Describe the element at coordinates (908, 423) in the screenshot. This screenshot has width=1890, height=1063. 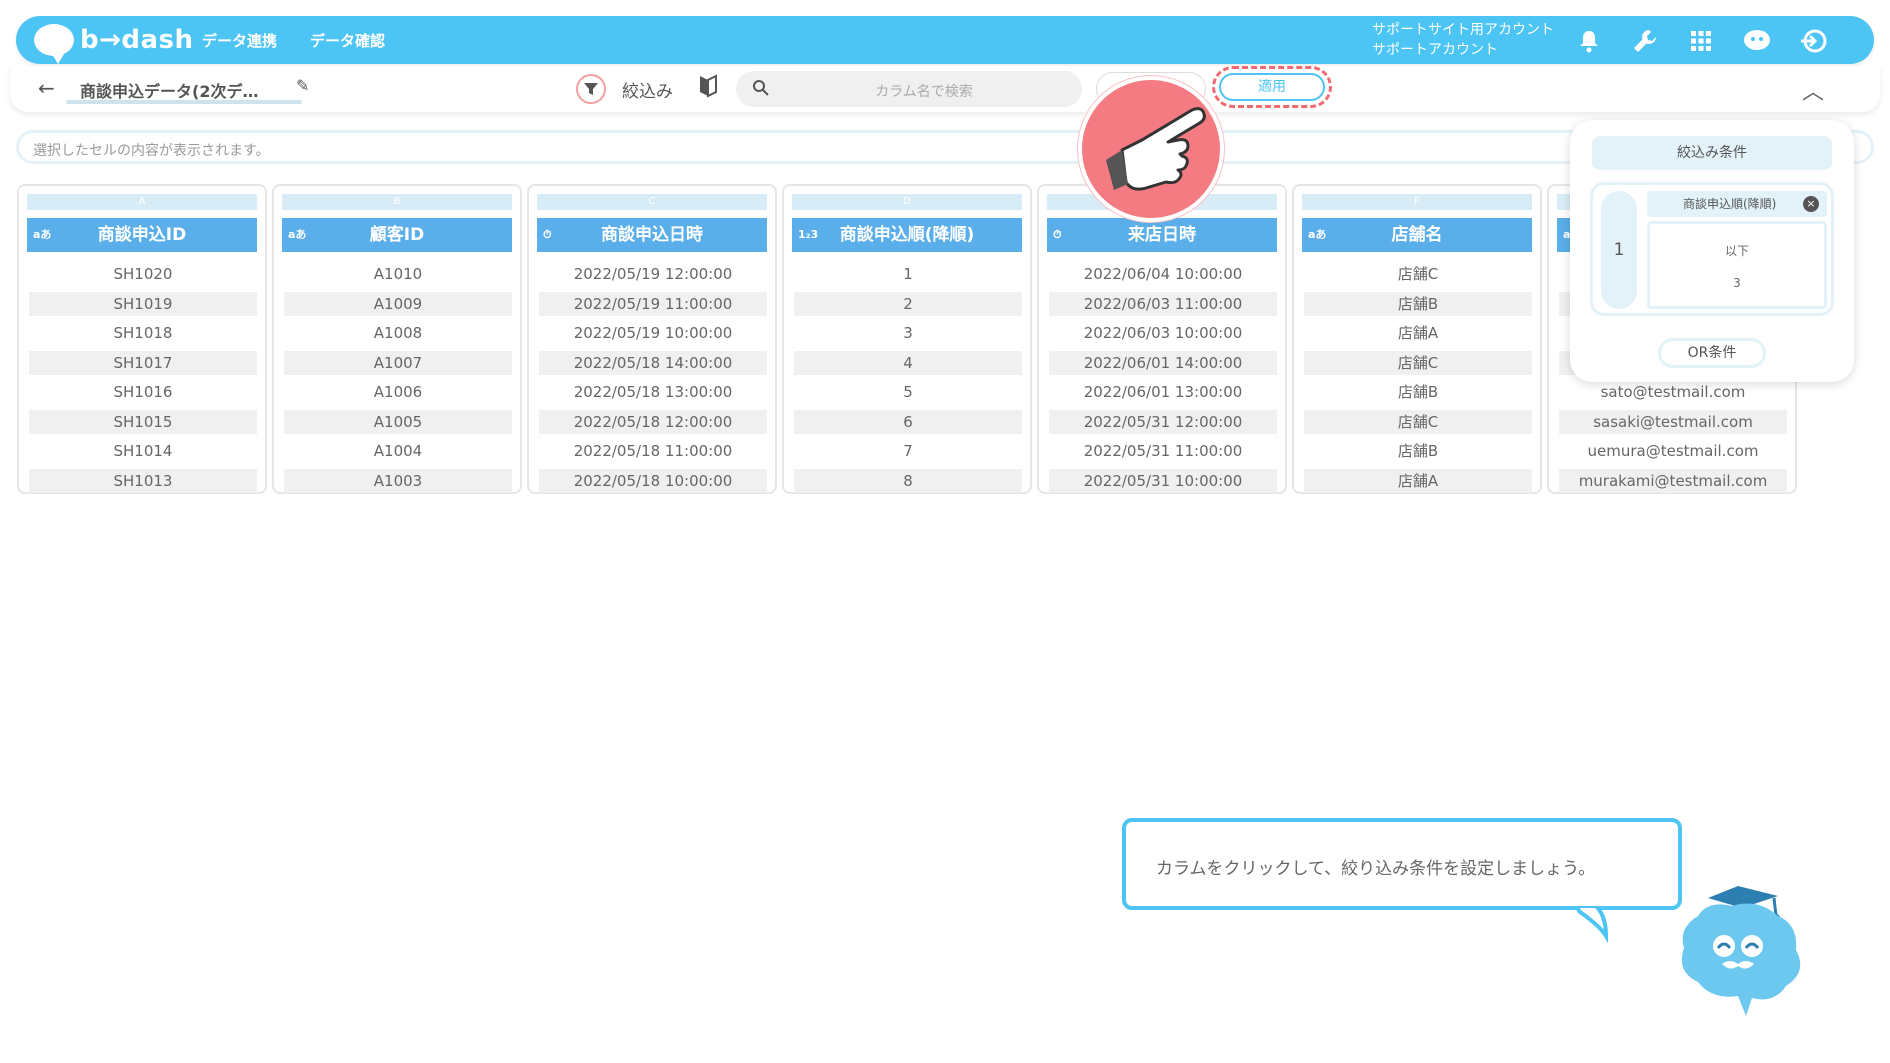
I see `table-cell: 6` at that location.